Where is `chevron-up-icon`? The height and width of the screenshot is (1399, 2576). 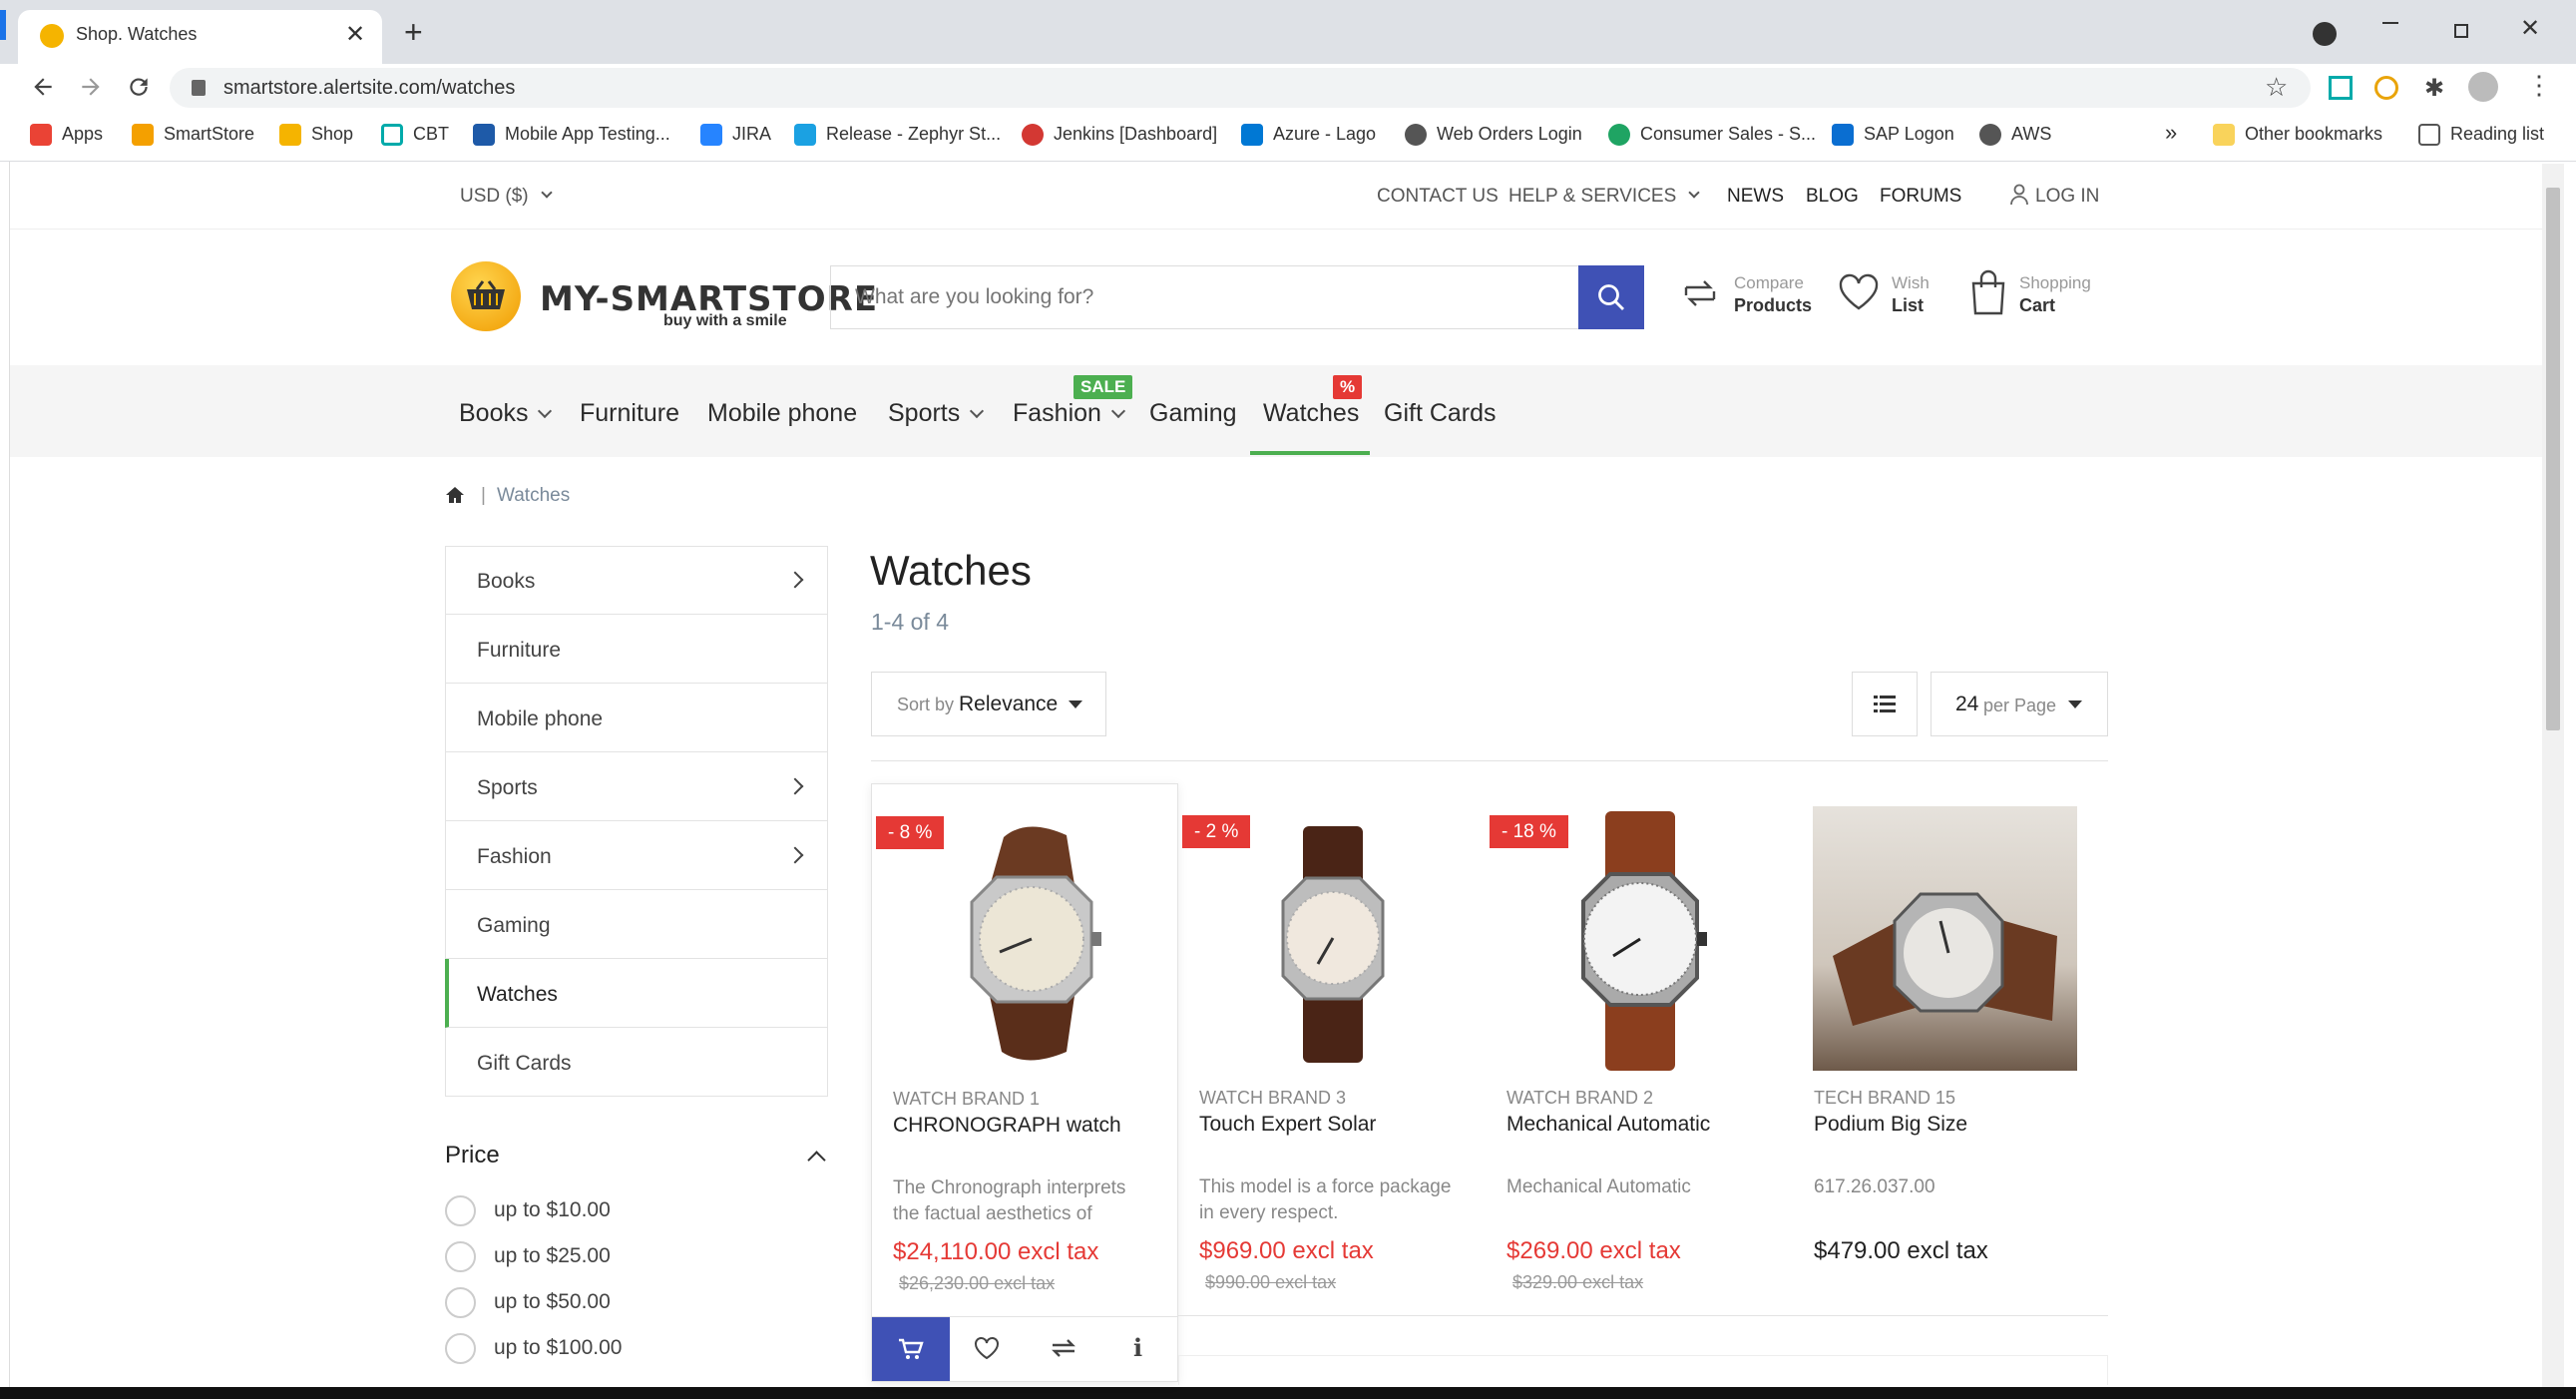 chevron-up-icon is located at coordinates (816, 1160).